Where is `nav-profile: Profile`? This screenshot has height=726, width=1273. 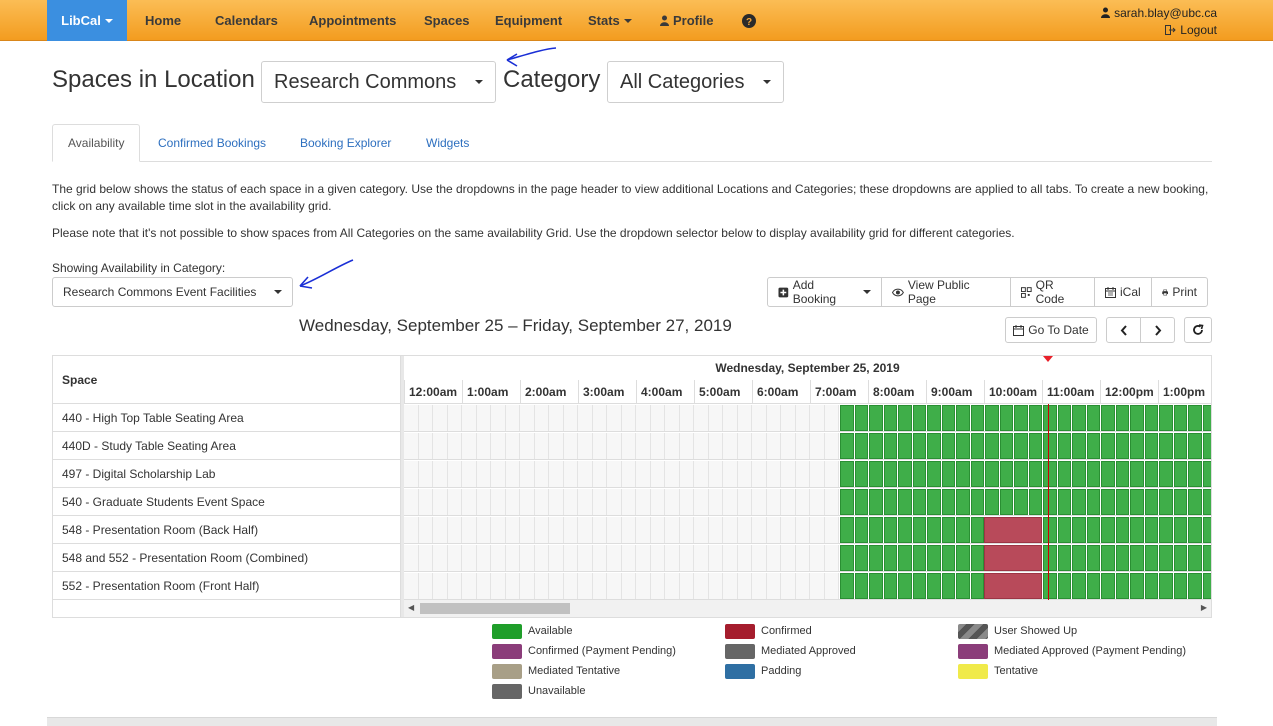 nav-profile: Profile is located at coordinates (686, 20).